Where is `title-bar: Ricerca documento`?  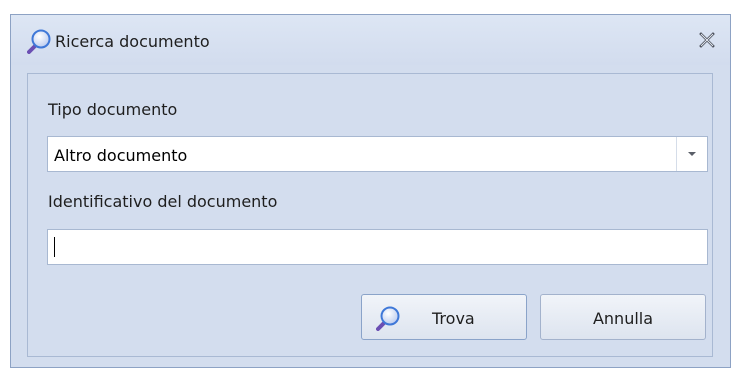
title-bar: Ricerca documento is located at coordinates (370, 40).